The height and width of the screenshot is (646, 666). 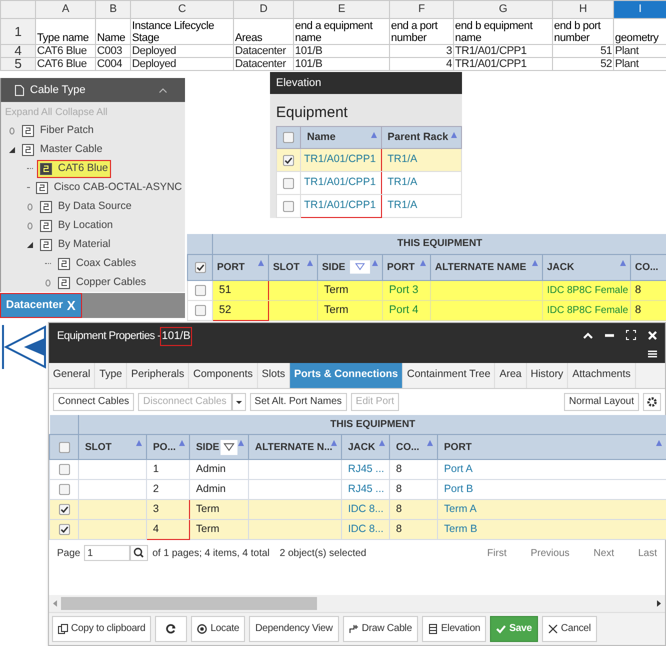 What do you see at coordinates (547, 375) in the screenshot?
I see `tab: History` at bounding box center [547, 375].